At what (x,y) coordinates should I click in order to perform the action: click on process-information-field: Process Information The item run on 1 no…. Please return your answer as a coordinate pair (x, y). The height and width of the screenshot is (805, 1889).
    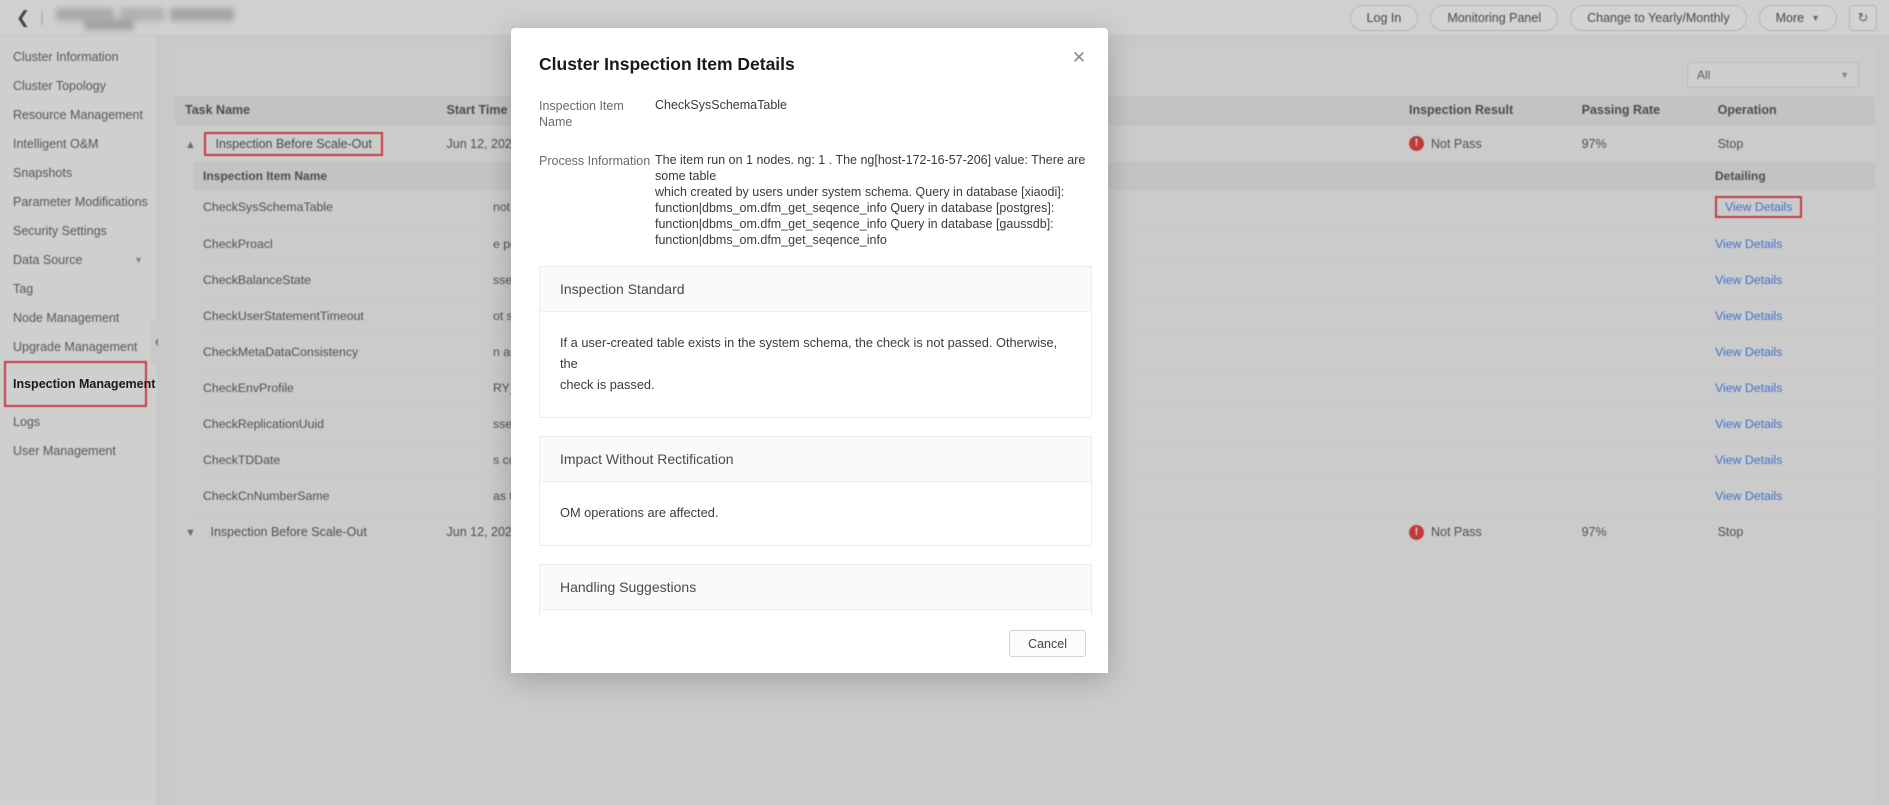
    Looking at the image, I should click on (815, 200).